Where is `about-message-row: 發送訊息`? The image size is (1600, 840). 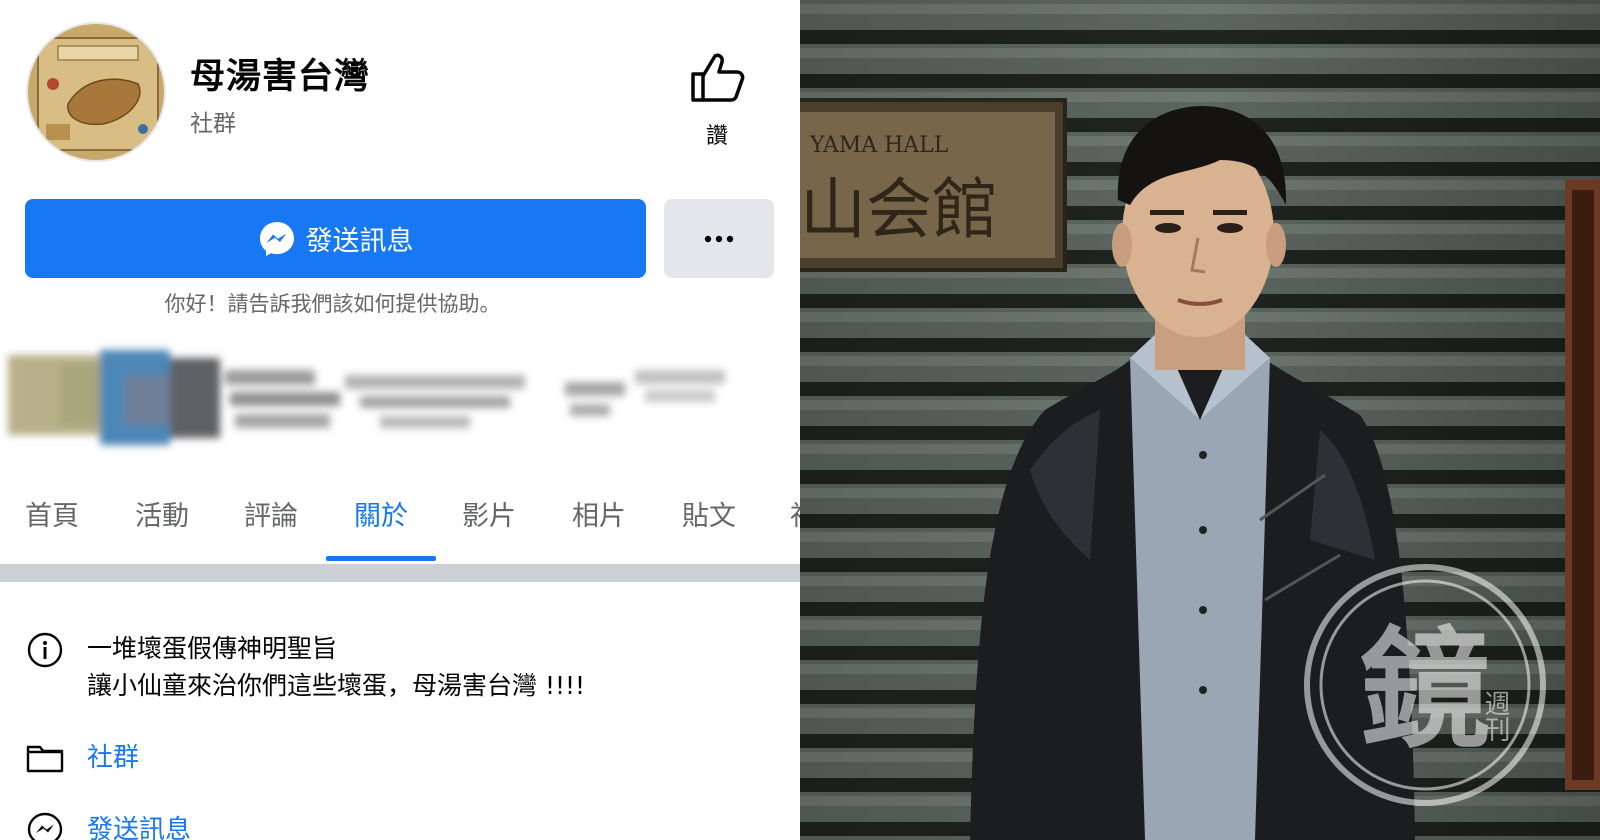
about-message-row: 發送訊息 is located at coordinates (108, 825).